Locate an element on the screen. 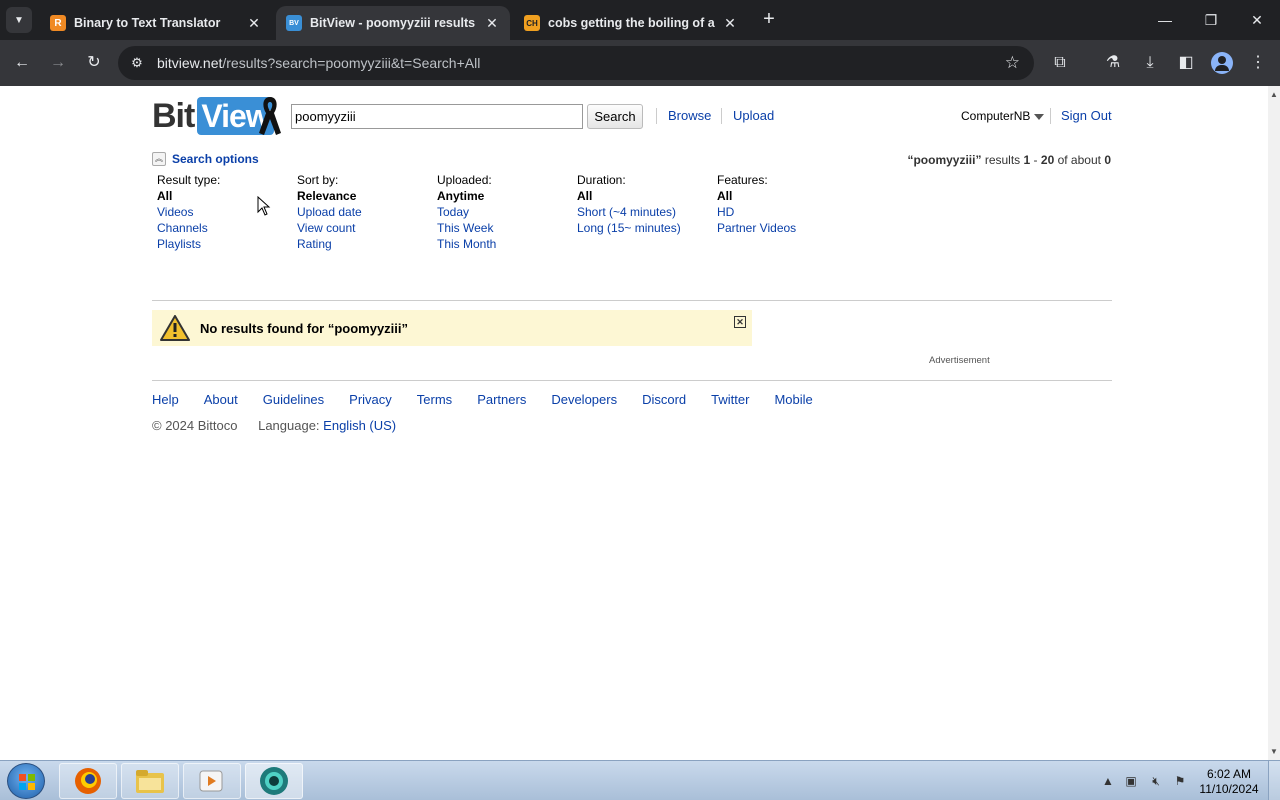 Image resolution: width=1280 pixels, height=800 pixels. search-button: Search is located at coordinates (615, 116).